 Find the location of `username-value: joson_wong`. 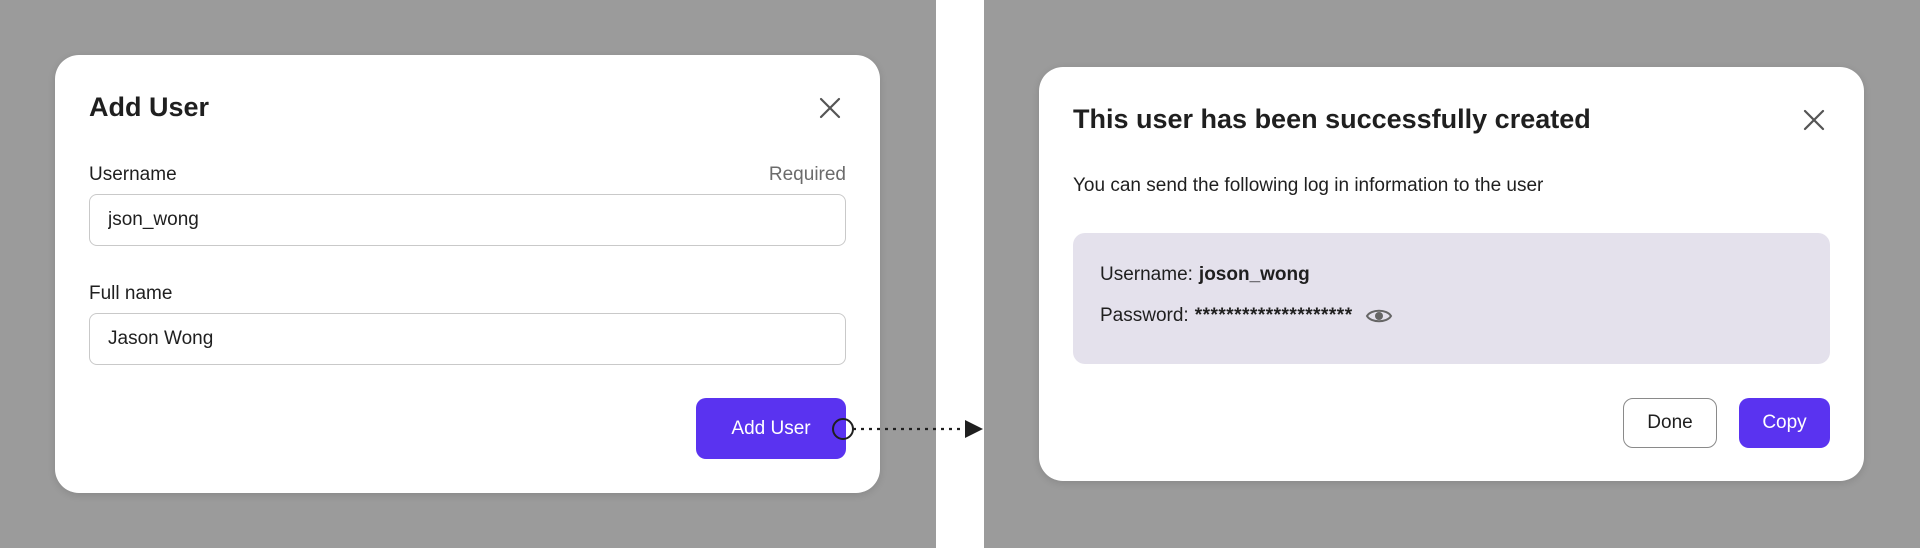

username-value: joson_wong is located at coordinates (1254, 274).